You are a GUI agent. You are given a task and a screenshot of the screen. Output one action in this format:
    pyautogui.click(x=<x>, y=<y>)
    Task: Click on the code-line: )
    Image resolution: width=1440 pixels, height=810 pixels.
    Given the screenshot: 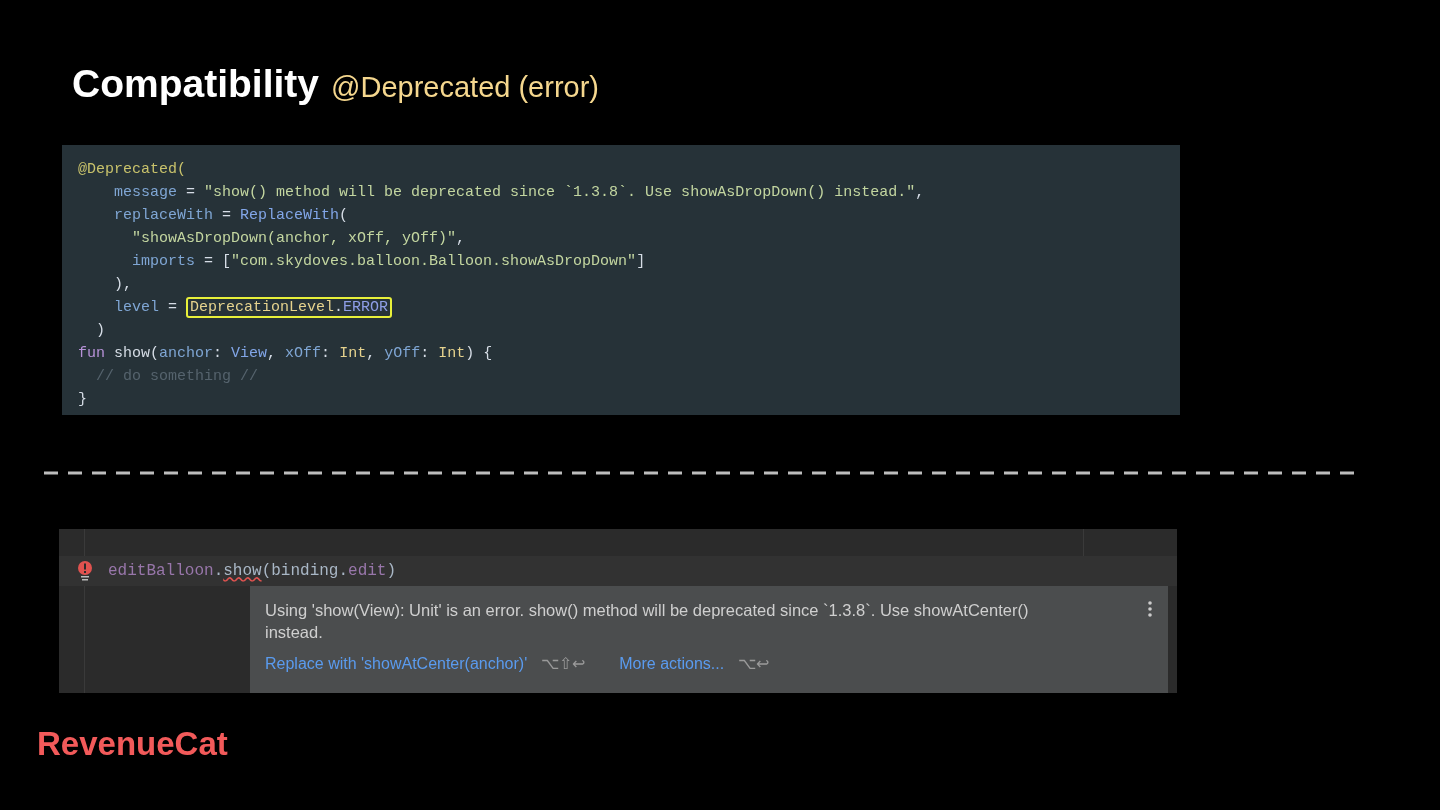 What is the action you would take?
    pyautogui.click(x=100, y=331)
    